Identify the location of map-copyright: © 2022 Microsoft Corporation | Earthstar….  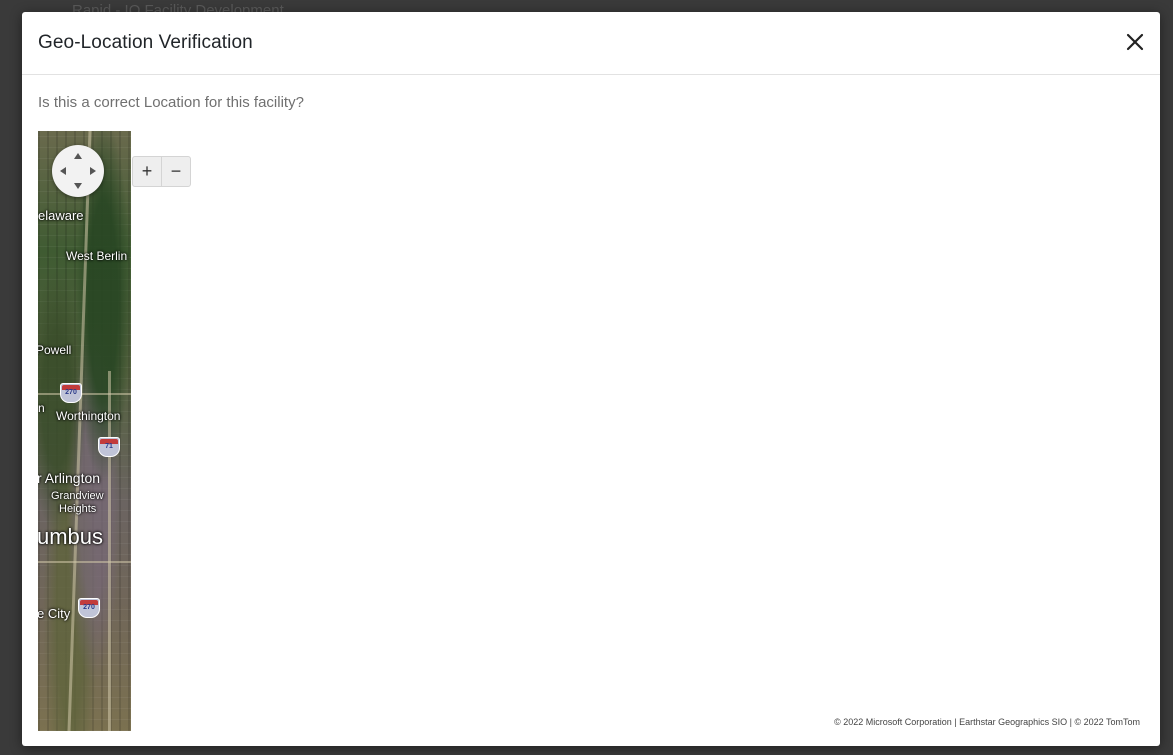
(987, 722).